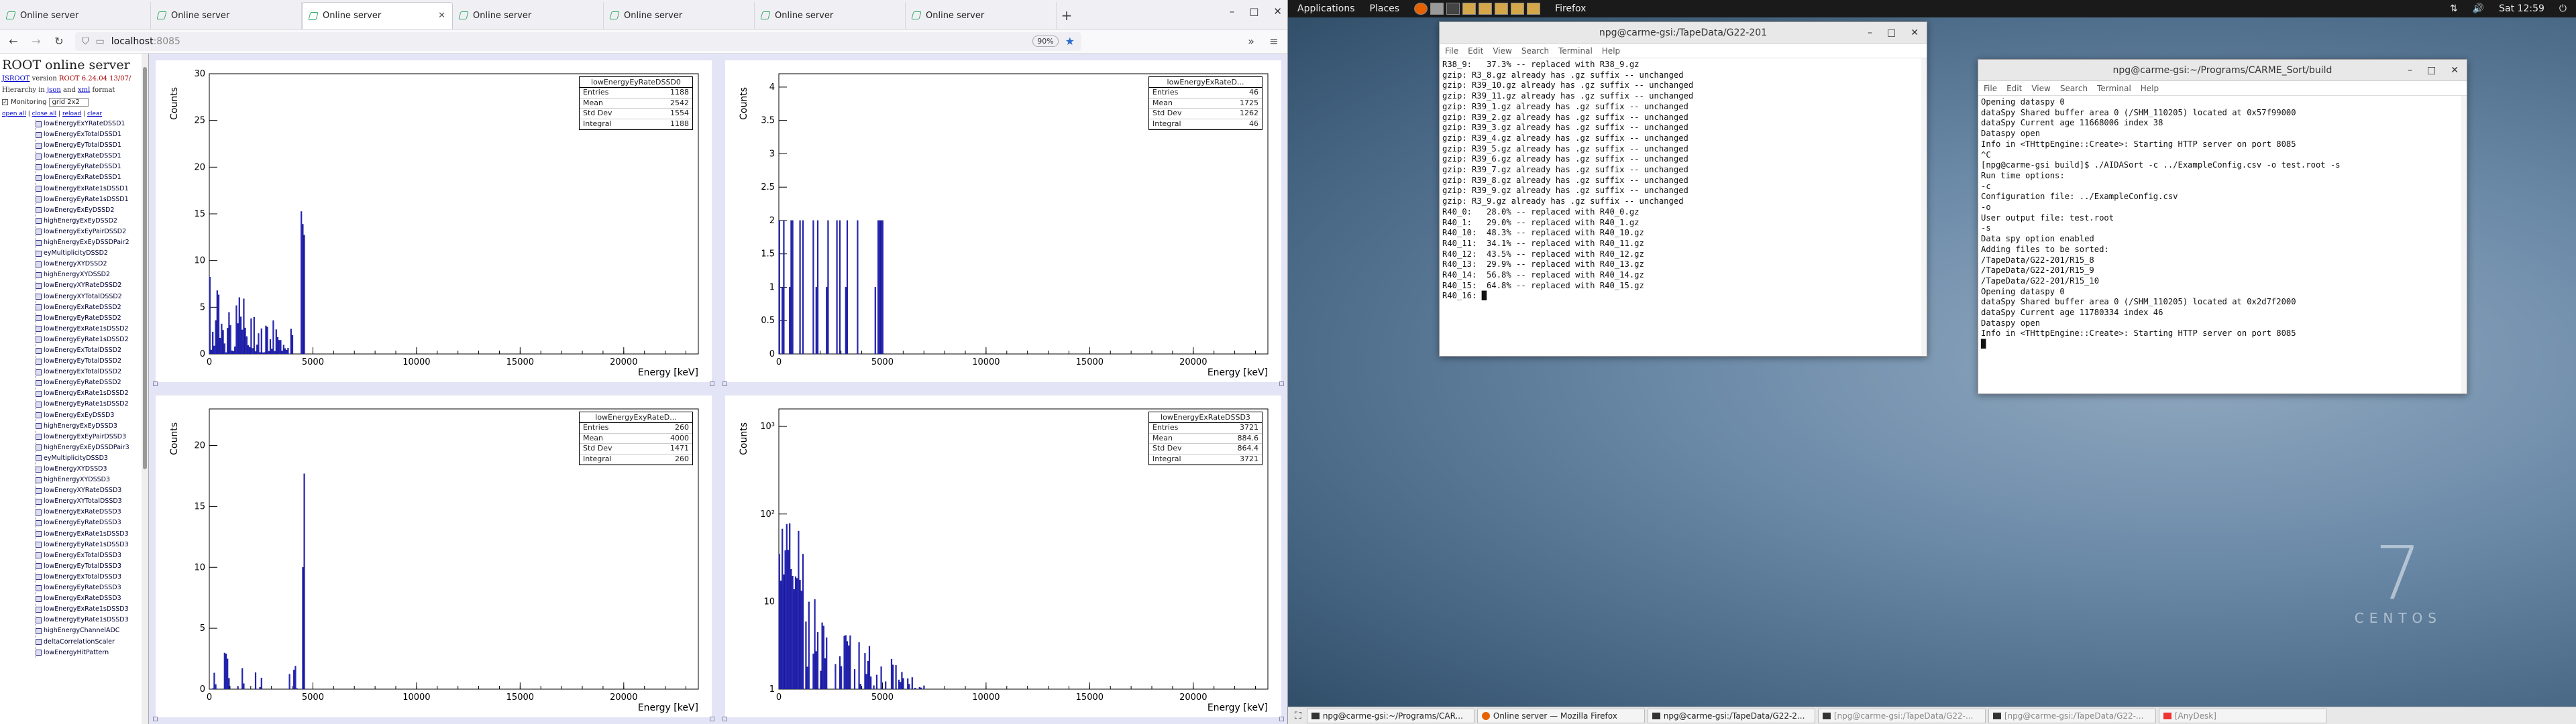 This screenshot has height=724, width=2576. Describe the element at coordinates (91, 426) in the screenshot. I see `tree-item: highEnergyExEyDSSD3` at that location.